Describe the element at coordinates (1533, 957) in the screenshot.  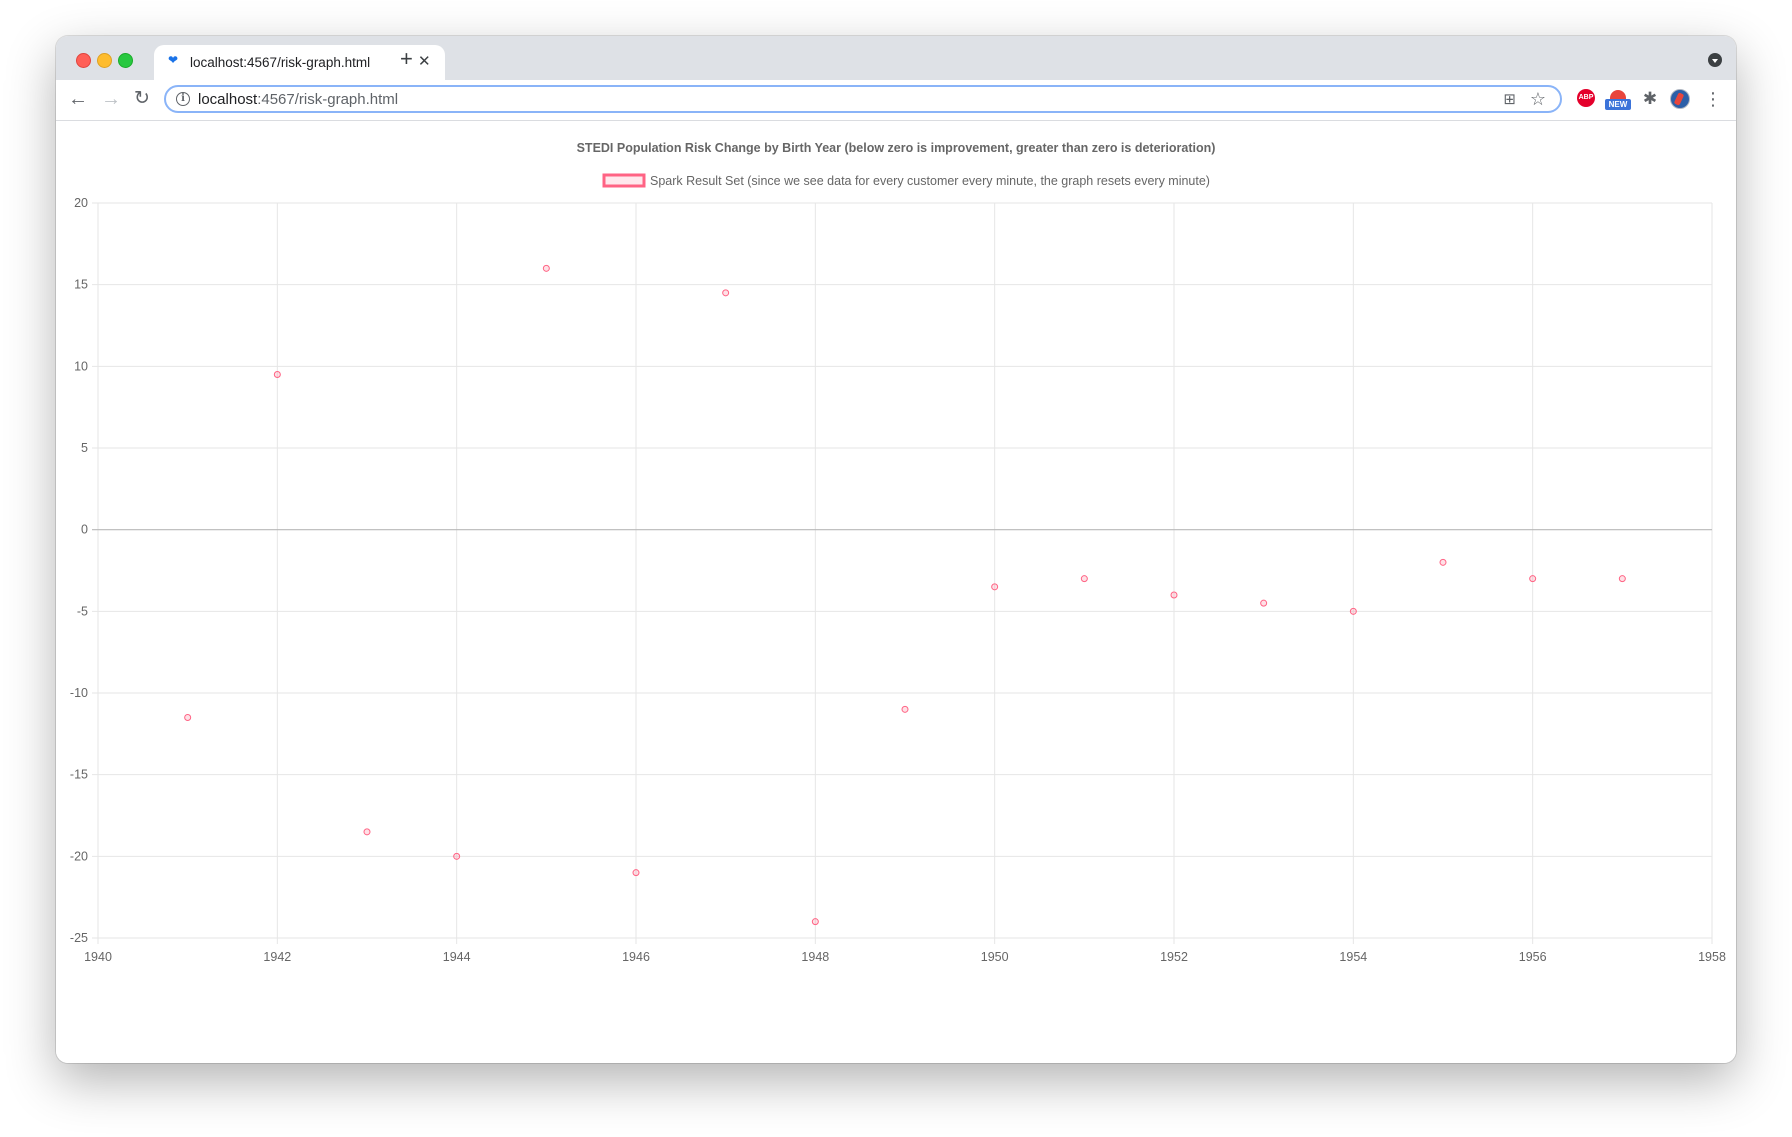
I see `x-tick-label: 1956` at that location.